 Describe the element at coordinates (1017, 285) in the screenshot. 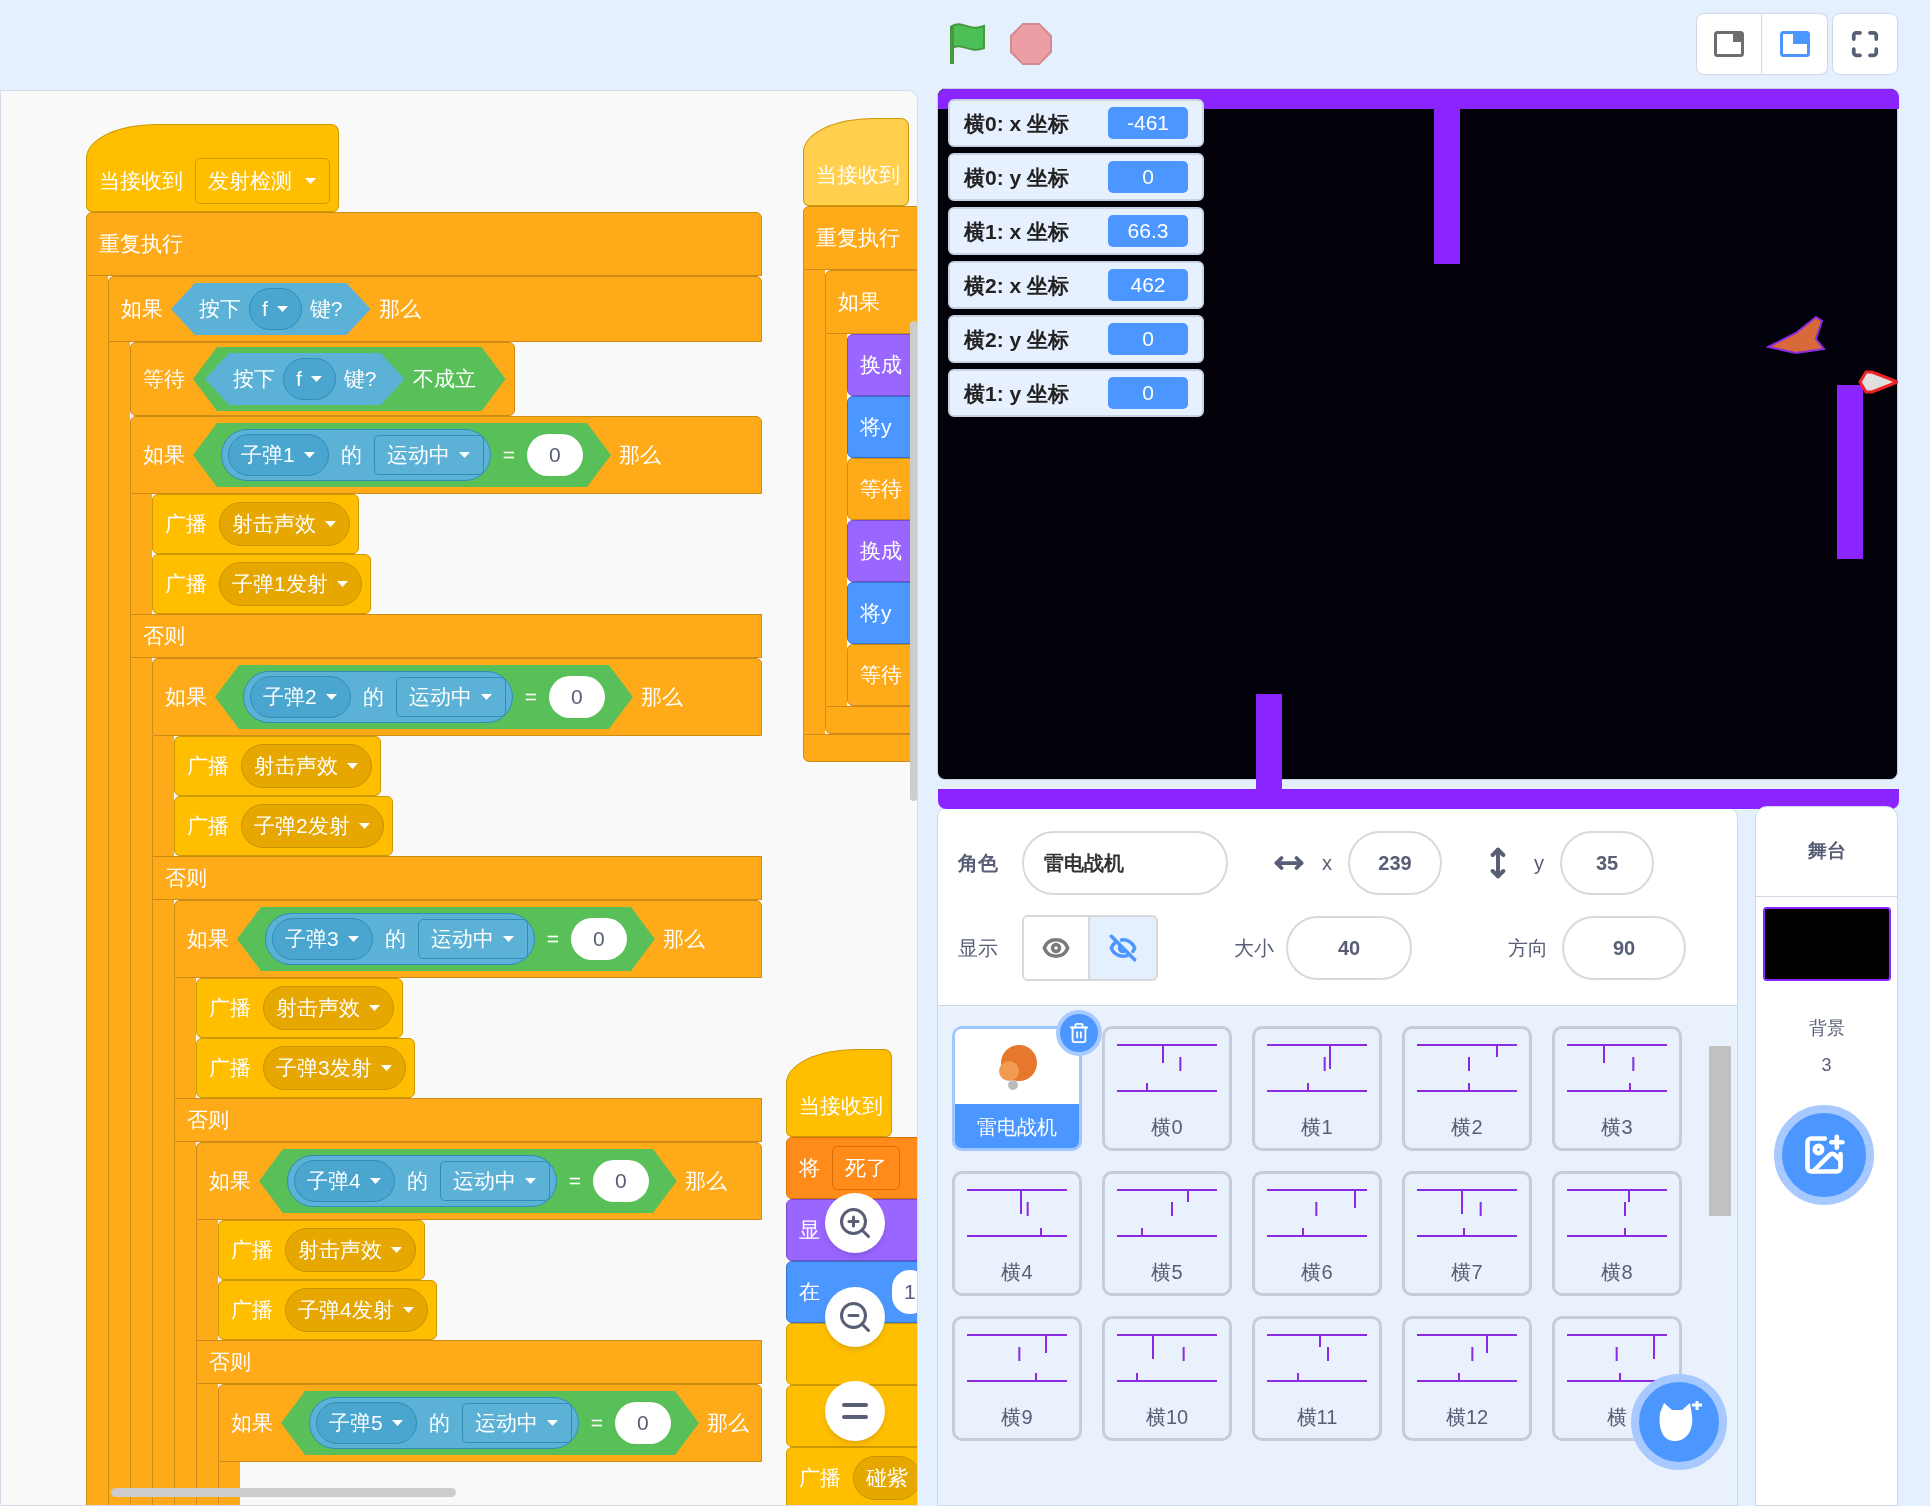

I see `monitor-label: 横2: x 坐标` at that location.